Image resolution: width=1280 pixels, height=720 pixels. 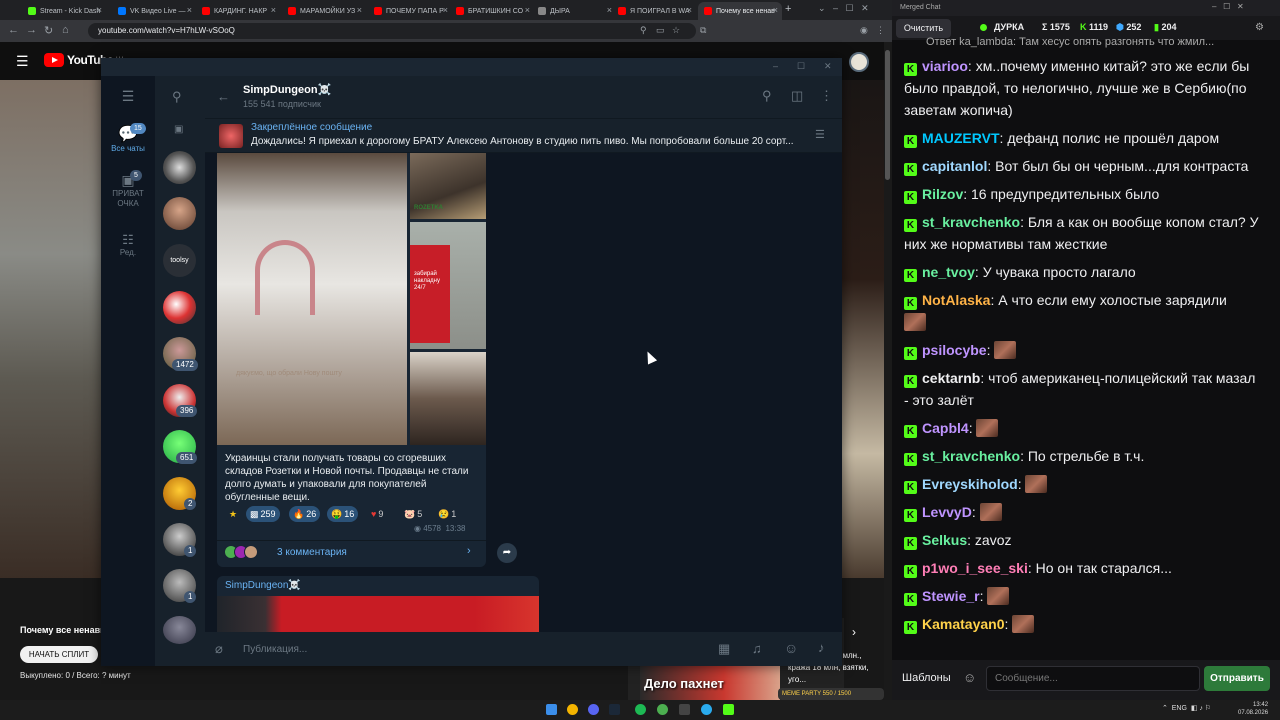 I want to click on close-icon: ✕, so click(x=828, y=66).